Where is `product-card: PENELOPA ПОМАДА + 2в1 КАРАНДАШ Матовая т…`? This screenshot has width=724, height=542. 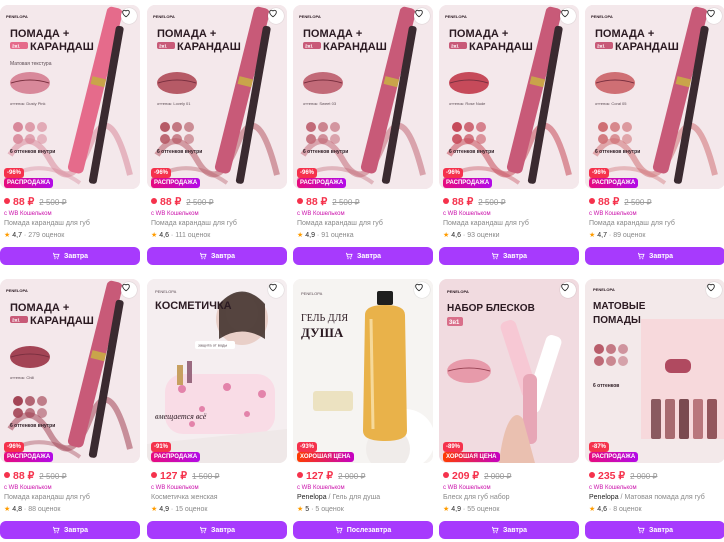 product-card: PENELOPA ПОМАДА + 2в1 КАРАНДАШ Матовая т… is located at coordinates (70, 136).